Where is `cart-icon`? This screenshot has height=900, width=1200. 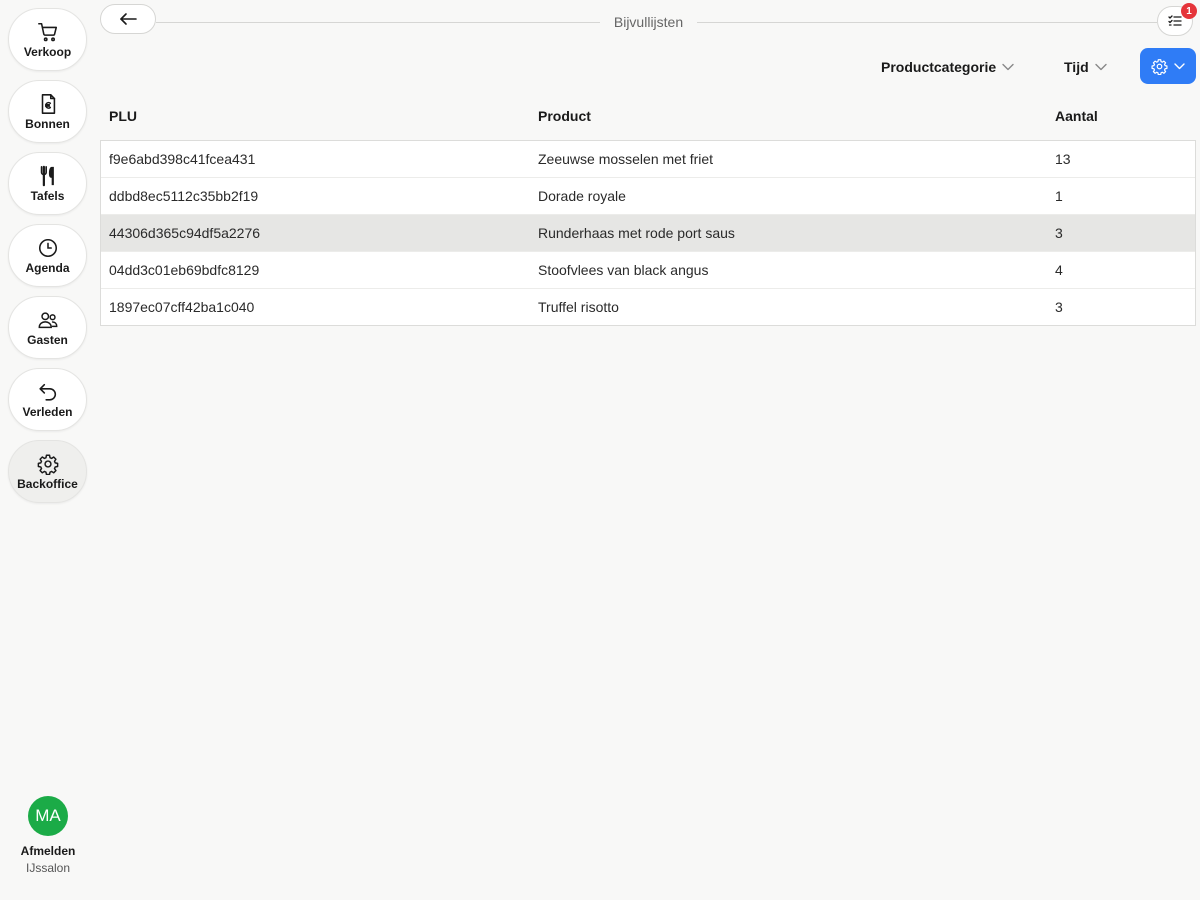 cart-icon is located at coordinates (48, 32).